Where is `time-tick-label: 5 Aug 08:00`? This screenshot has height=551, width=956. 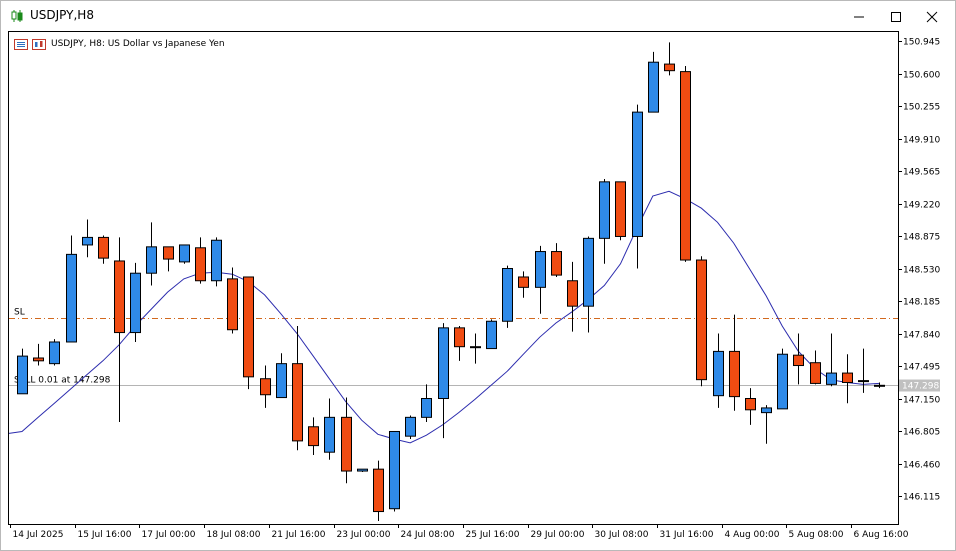
time-tick-label: 5 Aug 08:00 is located at coordinates (816, 535).